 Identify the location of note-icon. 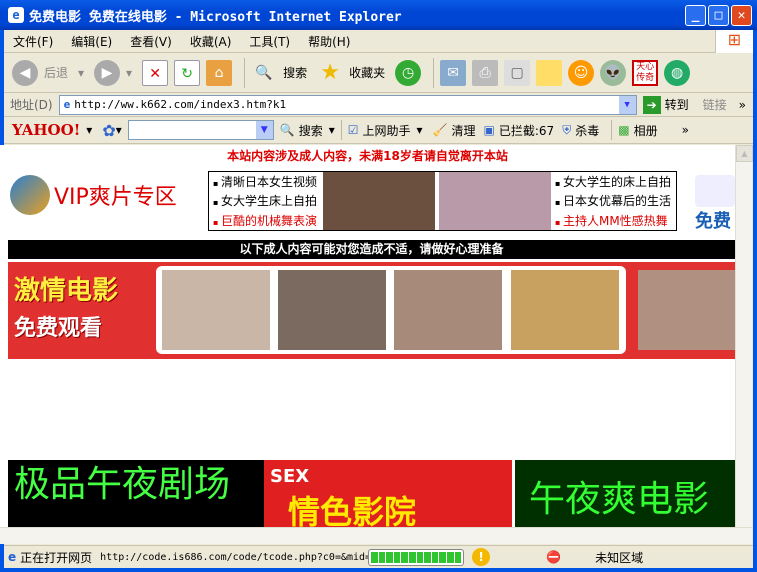
(549, 72).